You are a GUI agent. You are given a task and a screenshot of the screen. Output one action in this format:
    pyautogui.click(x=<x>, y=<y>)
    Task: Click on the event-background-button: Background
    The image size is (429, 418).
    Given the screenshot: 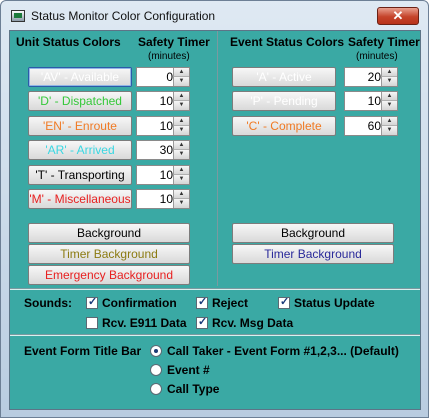 What is the action you would take?
    pyautogui.click(x=313, y=233)
    